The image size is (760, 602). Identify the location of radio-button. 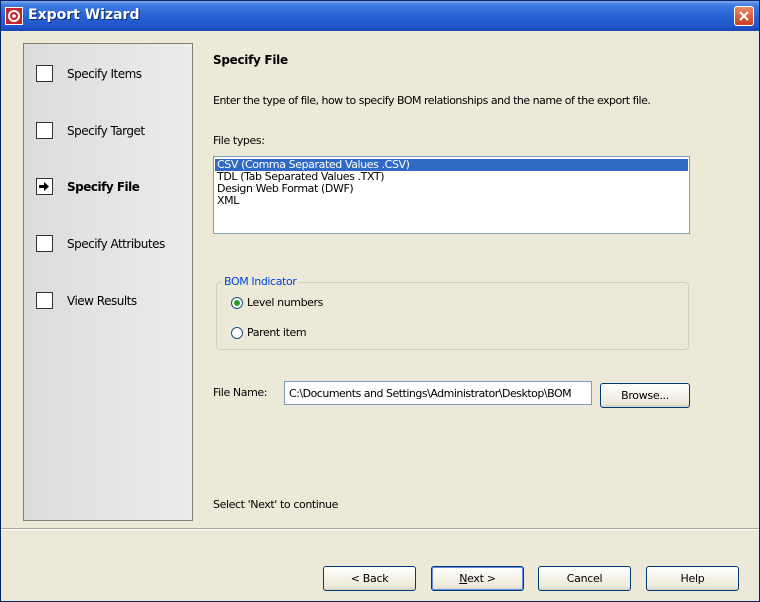
(237, 333).